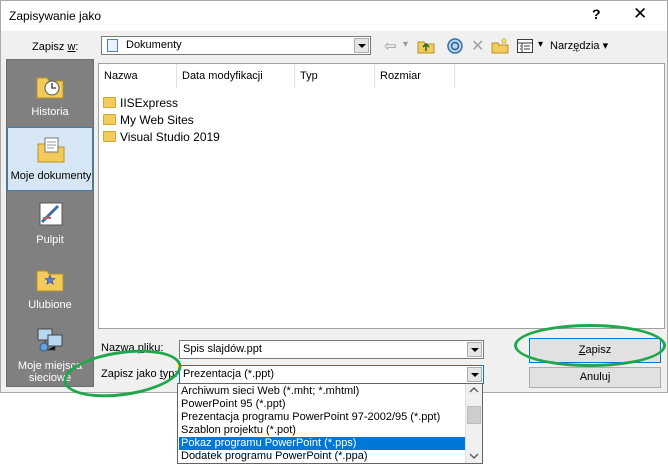 The image size is (668, 465). What do you see at coordinates (50, 86) in the screenshot?
I see `history-icon` at bounding box center [50, 86].